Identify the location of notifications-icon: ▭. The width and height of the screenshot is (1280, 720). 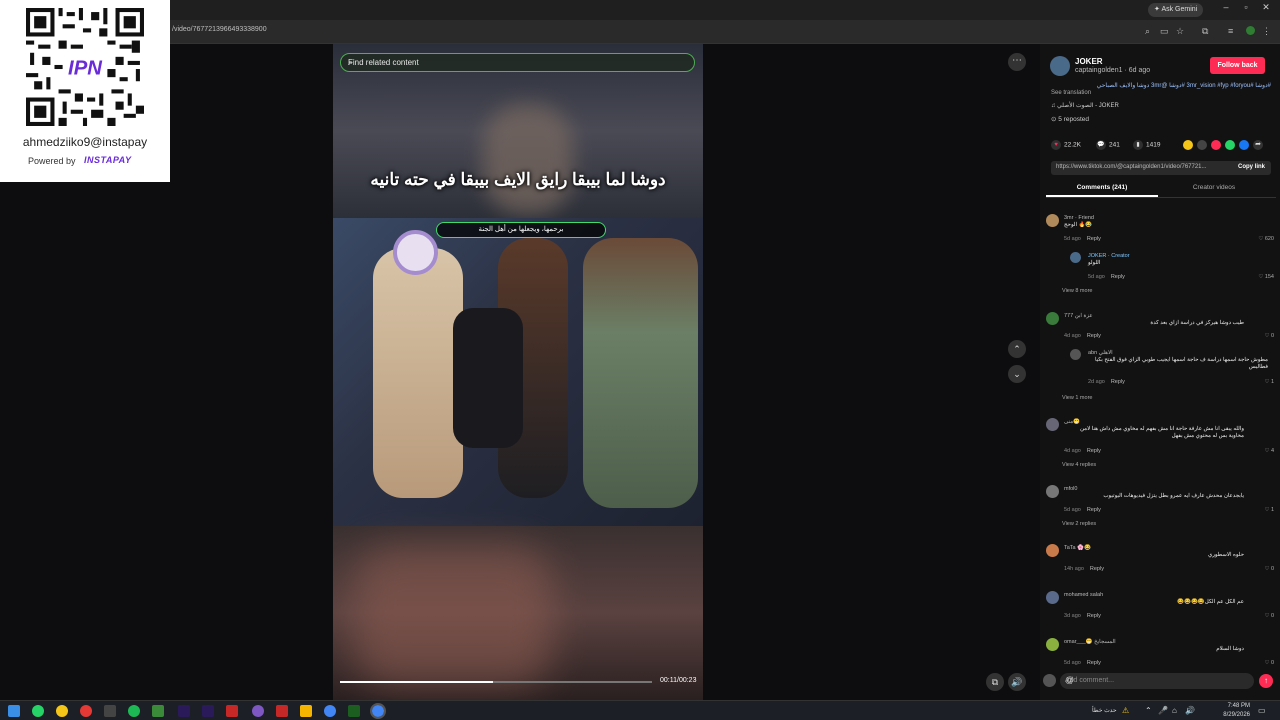
(1262, 710).